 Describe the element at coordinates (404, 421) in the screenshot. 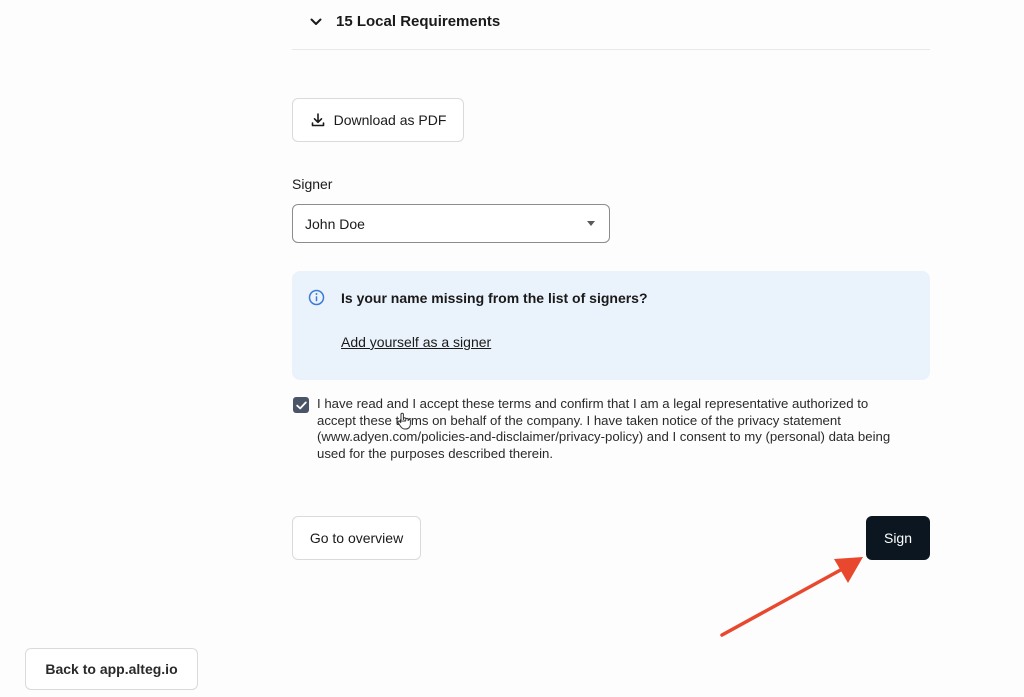

I see `hand-cursor-icon` at that location.